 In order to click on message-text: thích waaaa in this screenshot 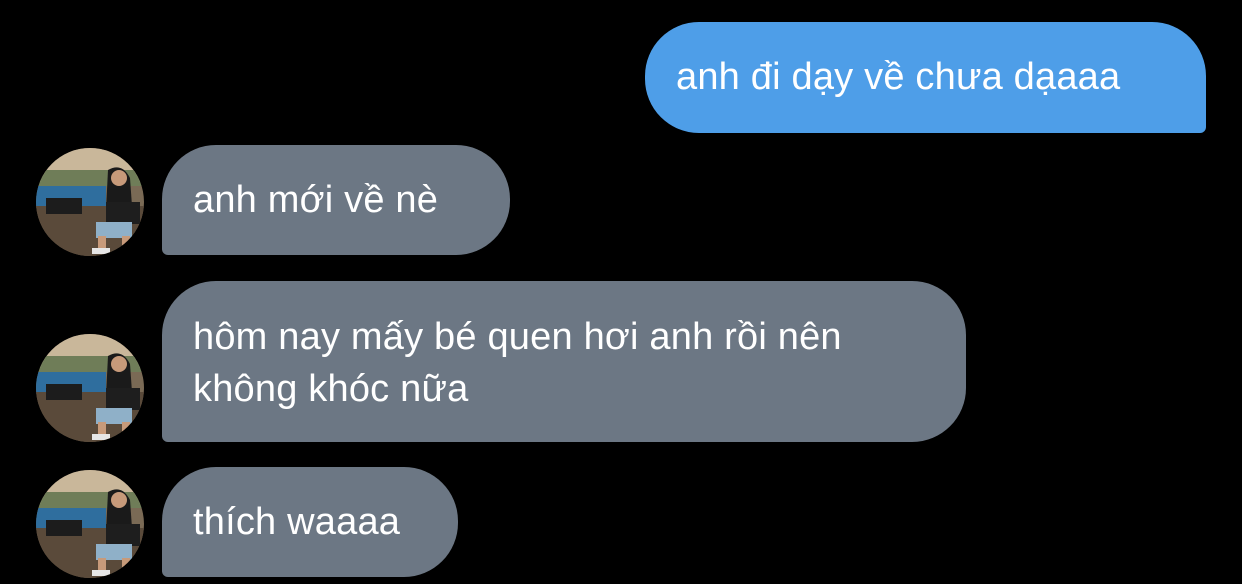, I will do `click(297, 522)`.